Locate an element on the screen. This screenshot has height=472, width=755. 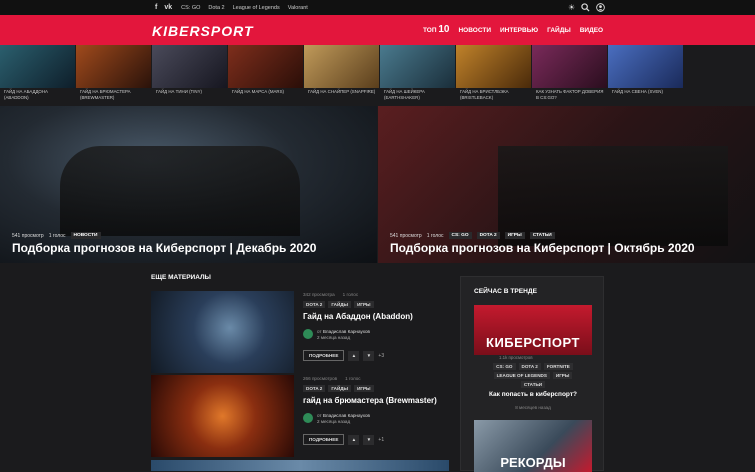
avatar is located at coordinates (308, 334).